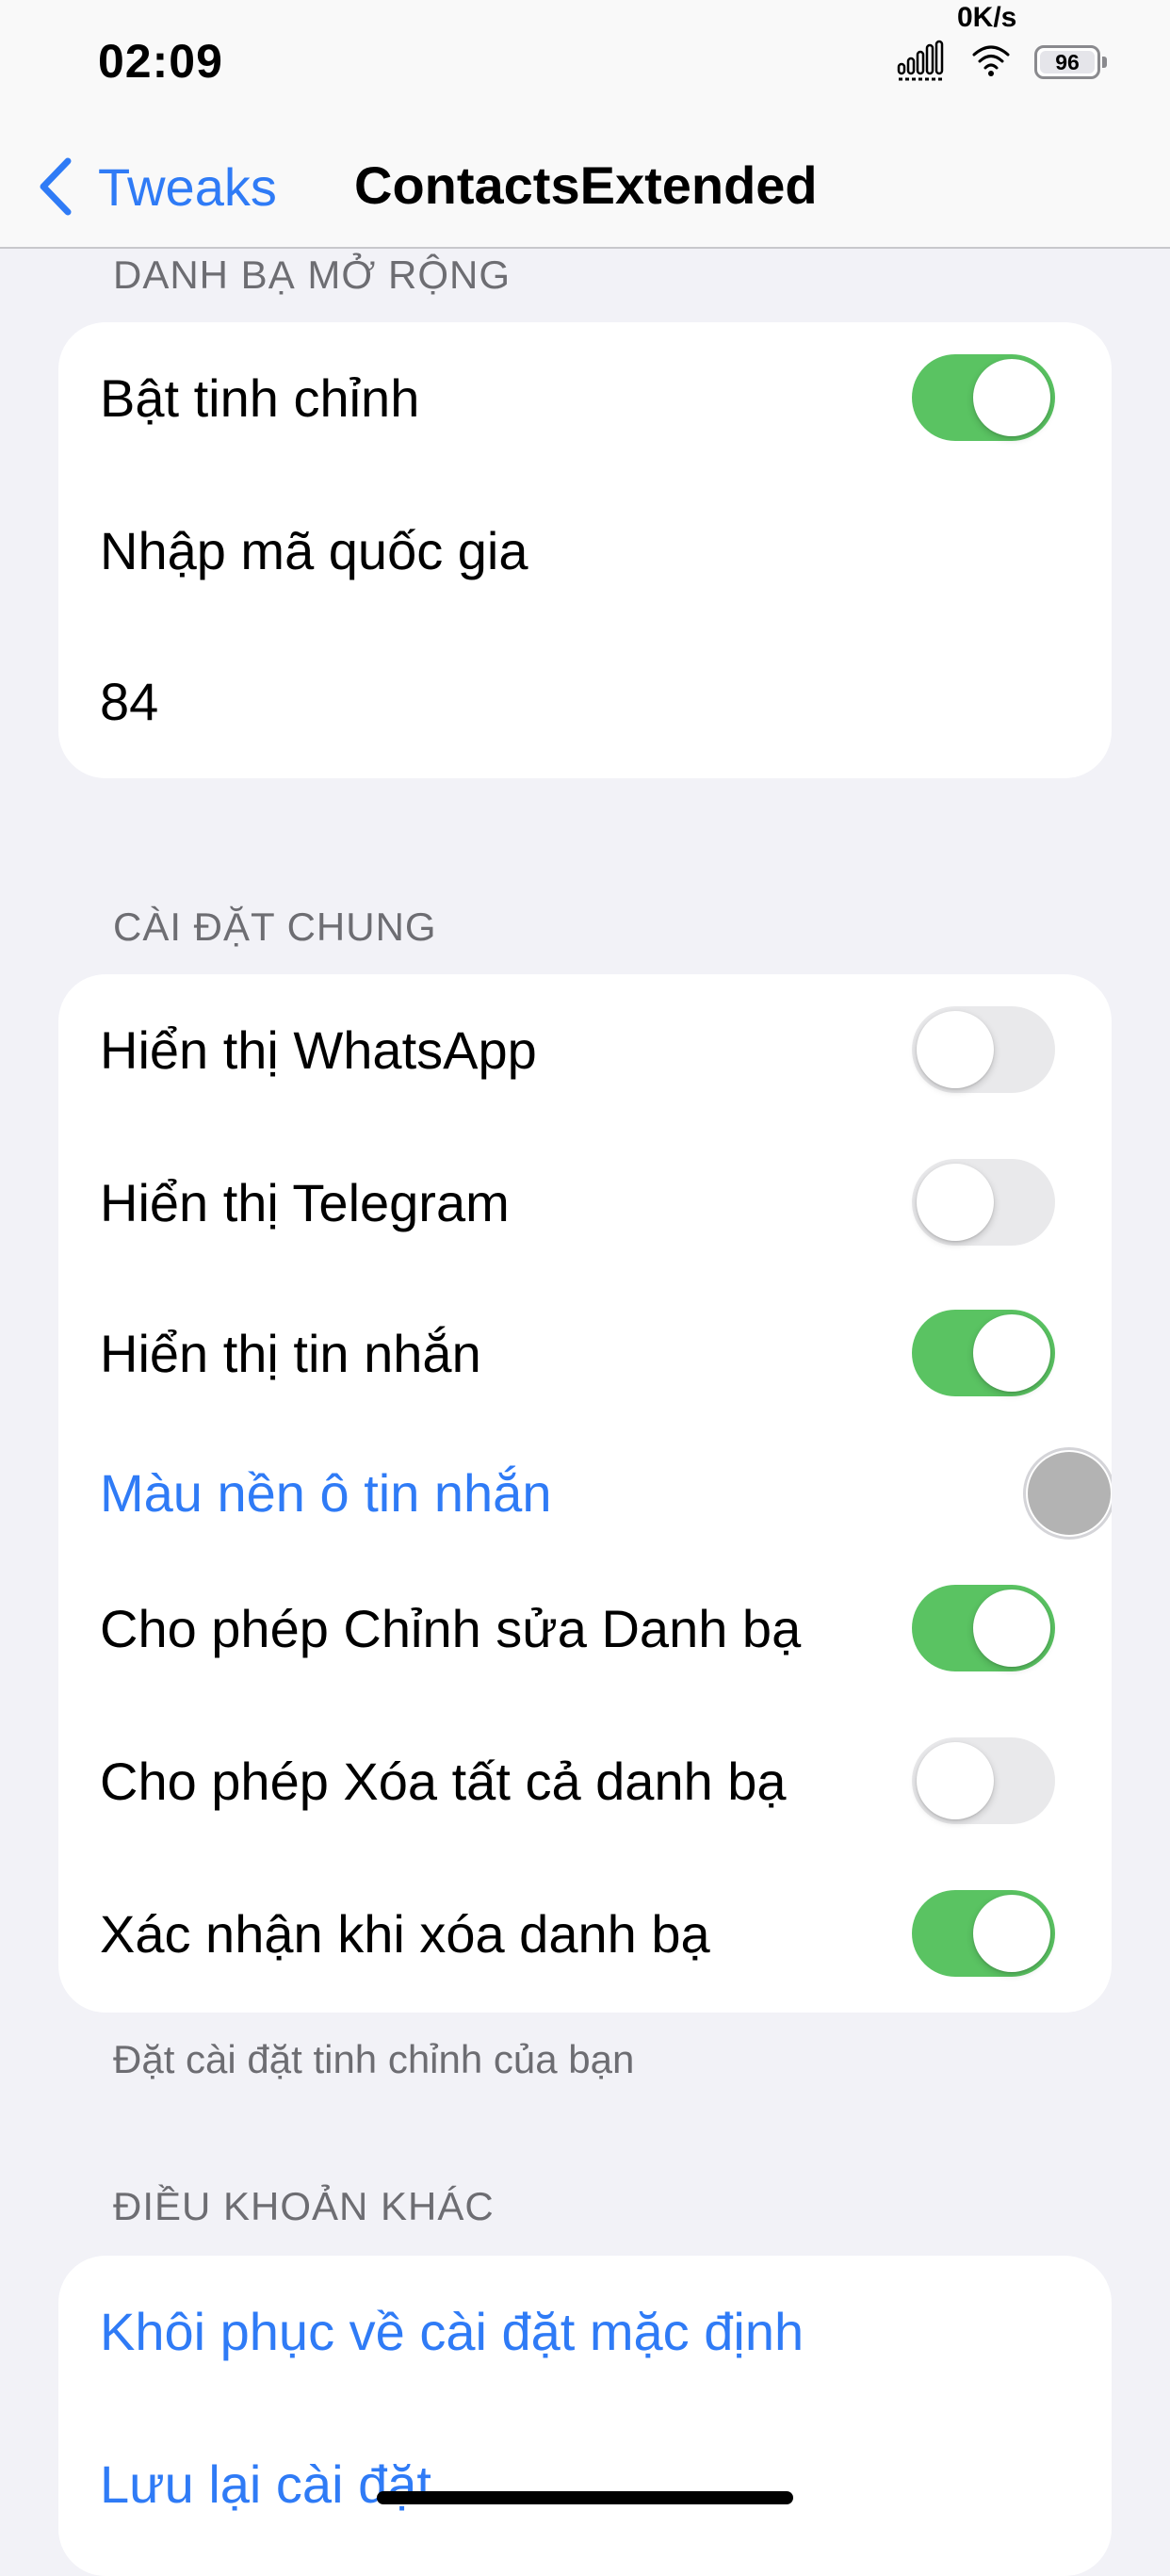 Image resolution: width=1170 pixels, height=2576 pixels. I want to click on country-code-input: 84, so click(129, 702).